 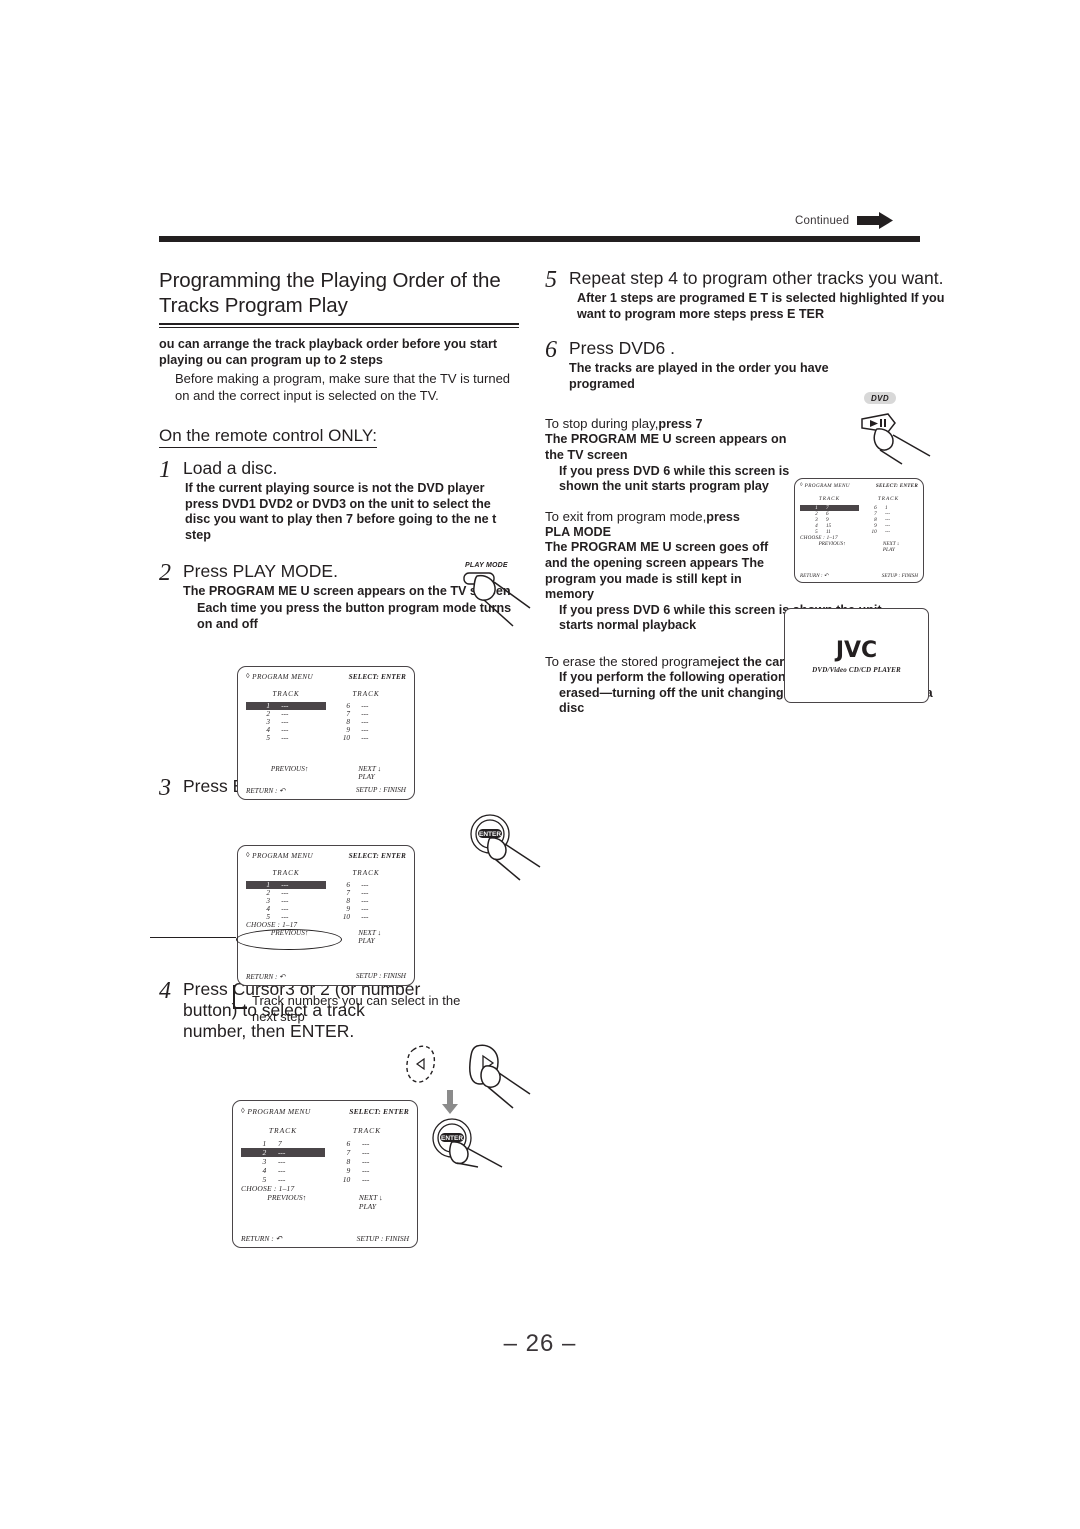 I want to click on tv-track-number: 6, so click(x=348, y=706).